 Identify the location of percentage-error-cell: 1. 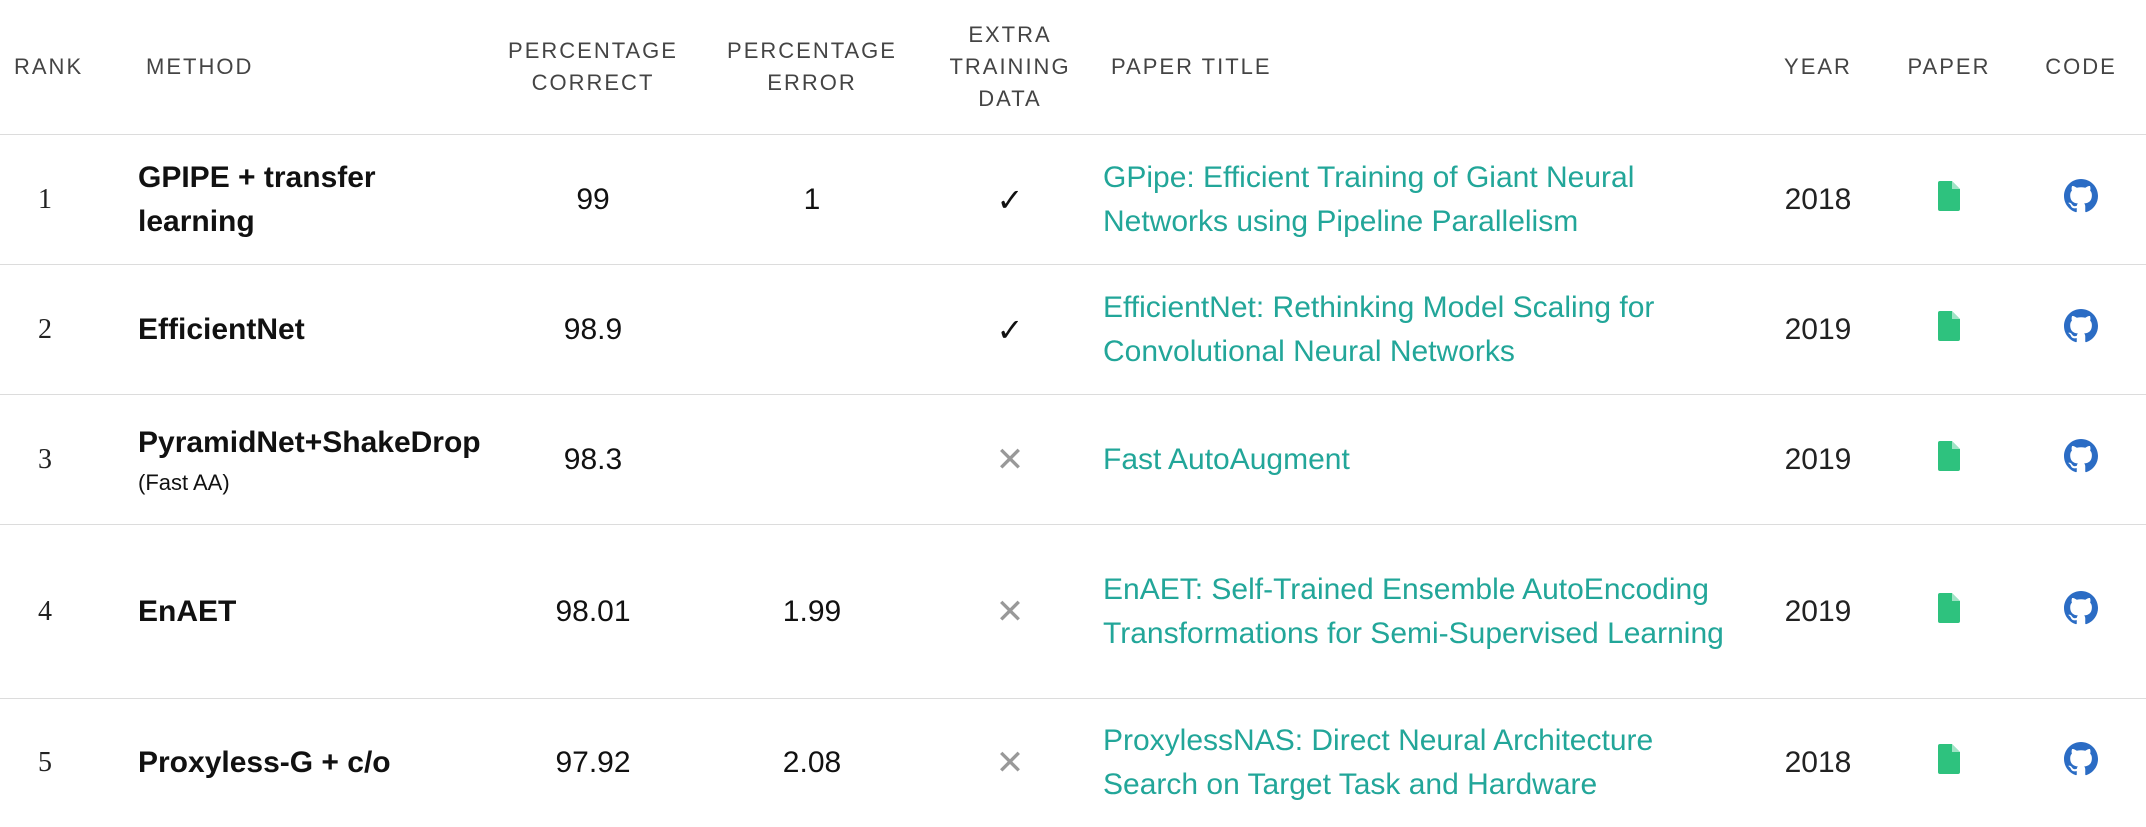
(812, 199).